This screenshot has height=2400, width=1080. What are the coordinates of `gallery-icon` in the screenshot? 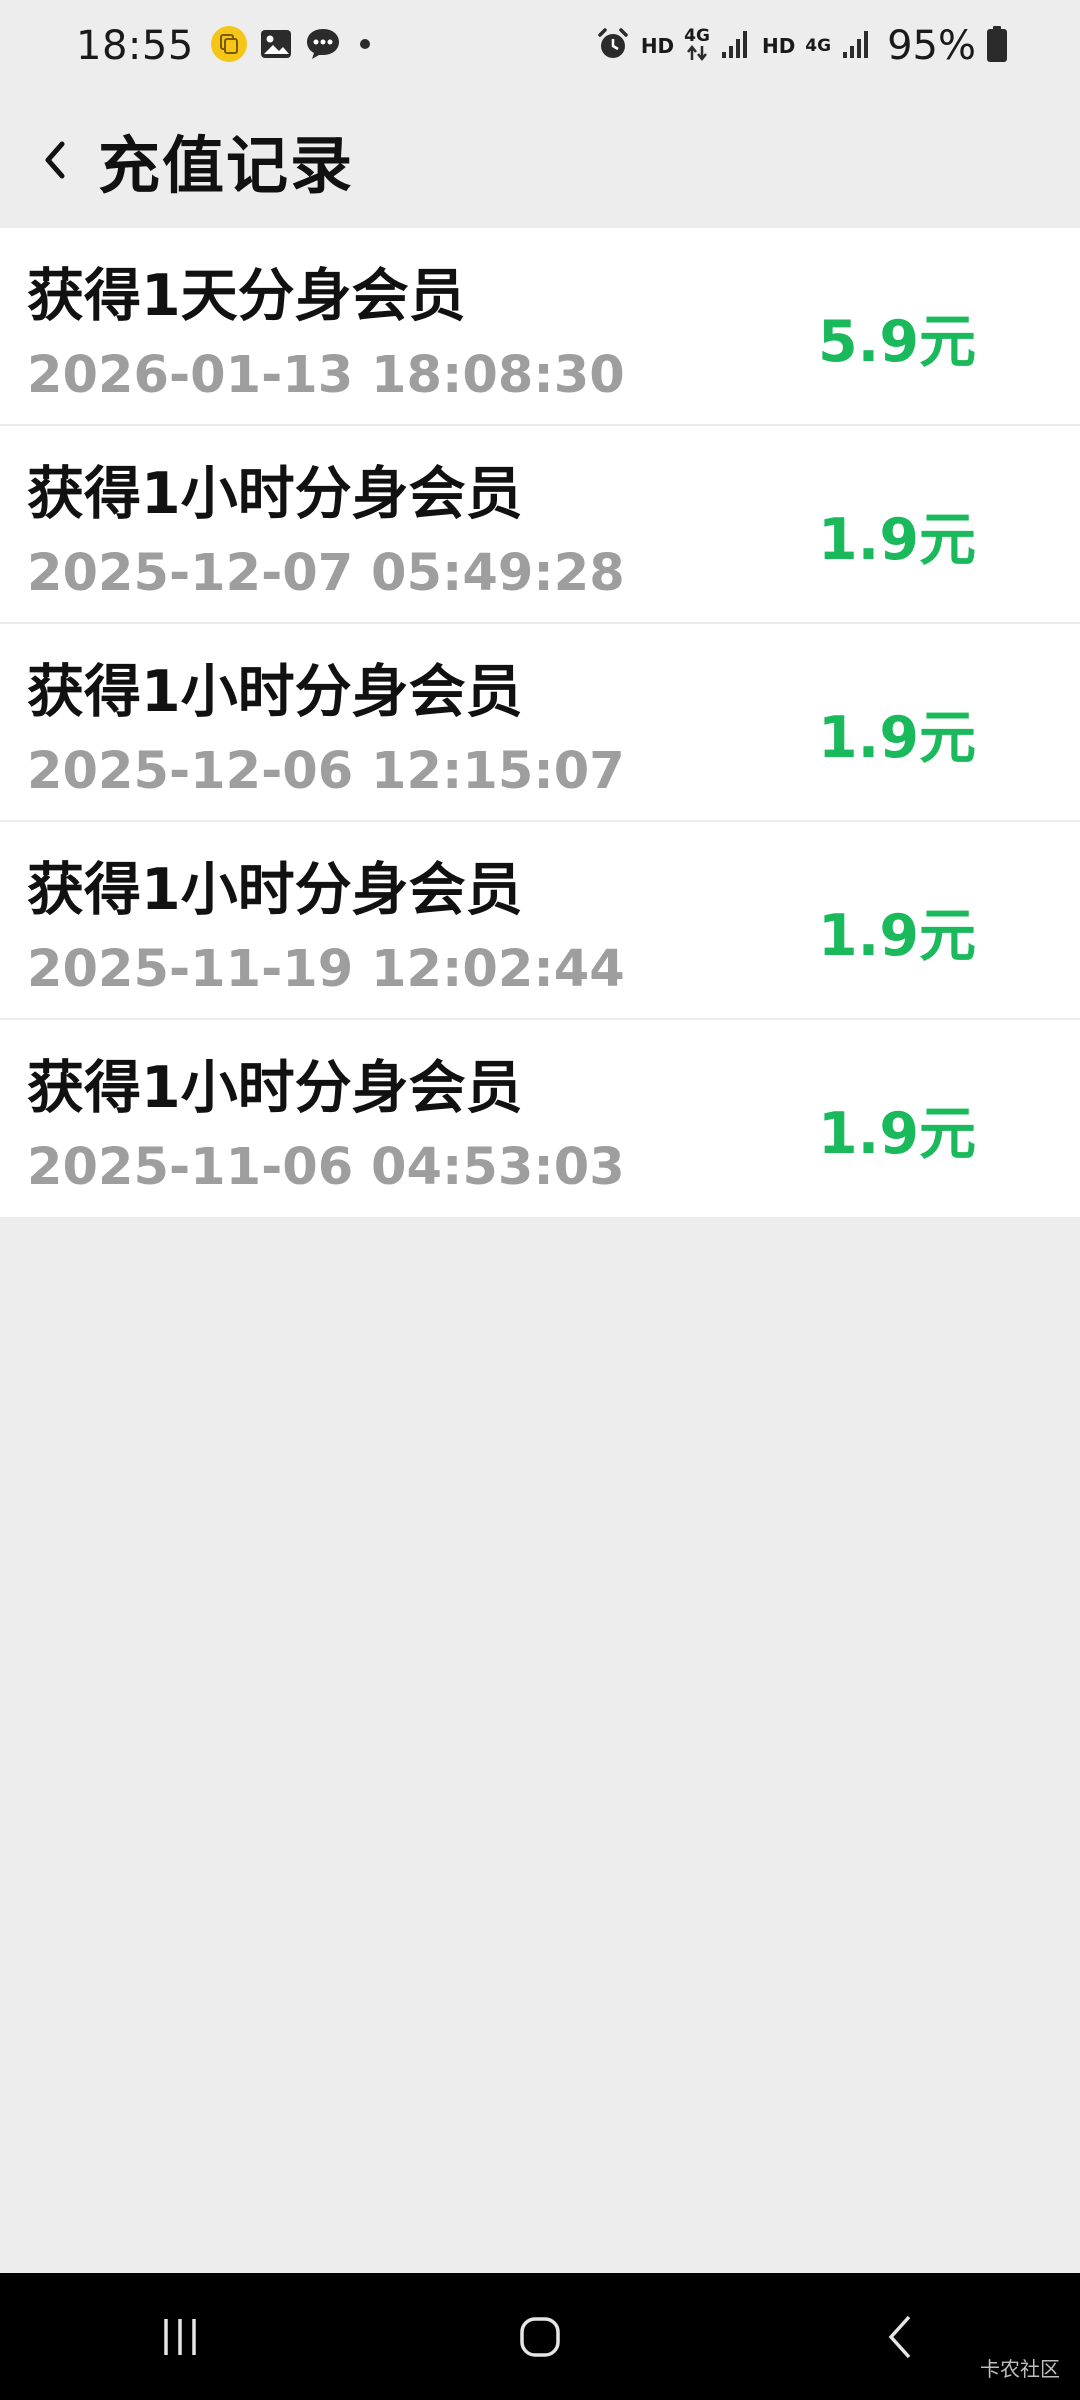 It's located at (276, 46).